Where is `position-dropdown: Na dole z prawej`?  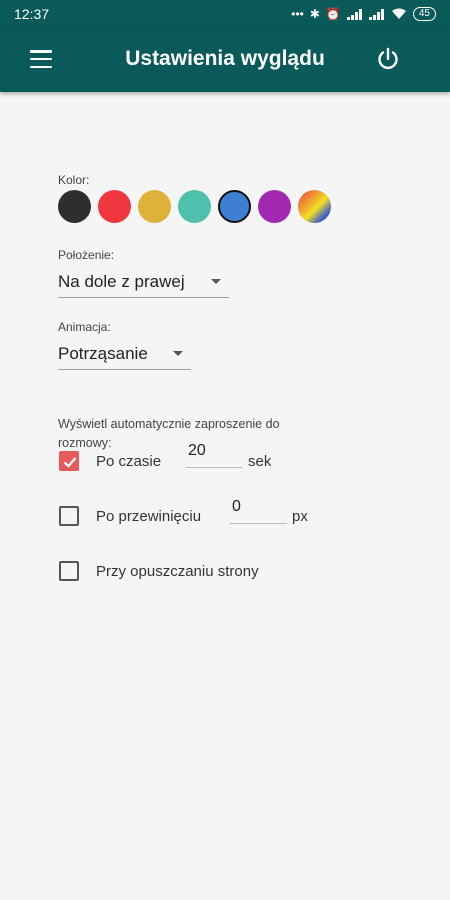
position-dropdown: Na dole z prawej is located at coordinates (143, 282).